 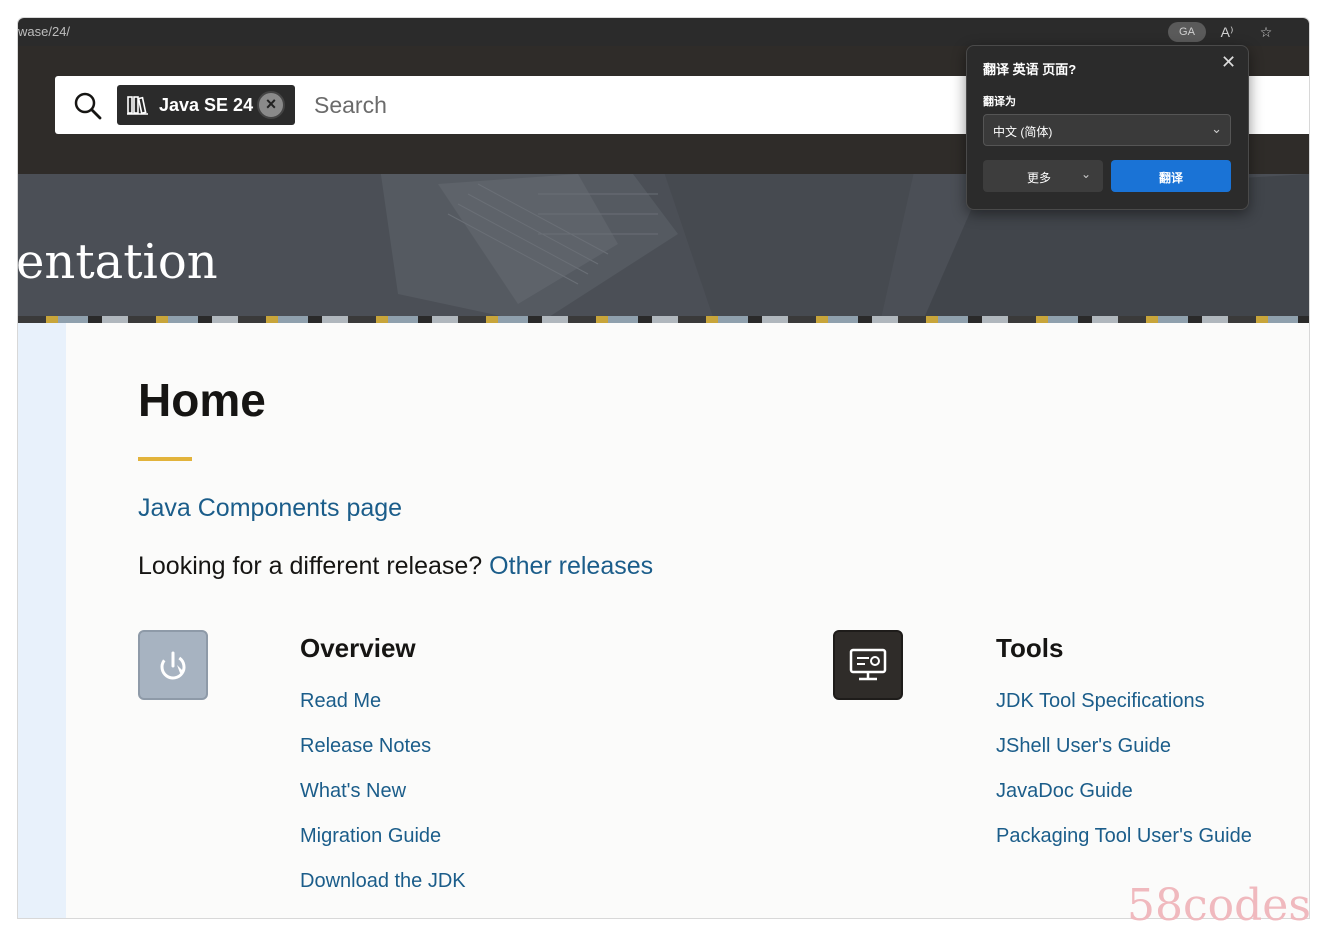 What do you see at coordinates (571, 566) in the screenshot?
I see `other-releases-link: Other releases` at bounding box center [571, 566].